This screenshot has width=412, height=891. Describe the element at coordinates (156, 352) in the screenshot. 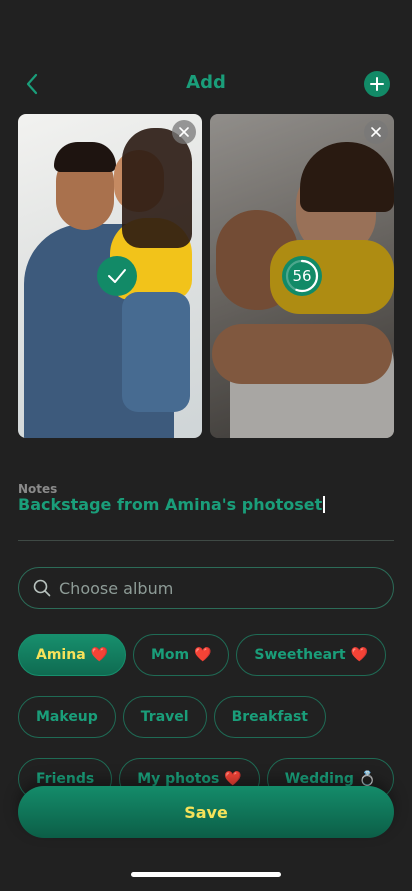

I see `photo-figure-girl-jeans` at that location.